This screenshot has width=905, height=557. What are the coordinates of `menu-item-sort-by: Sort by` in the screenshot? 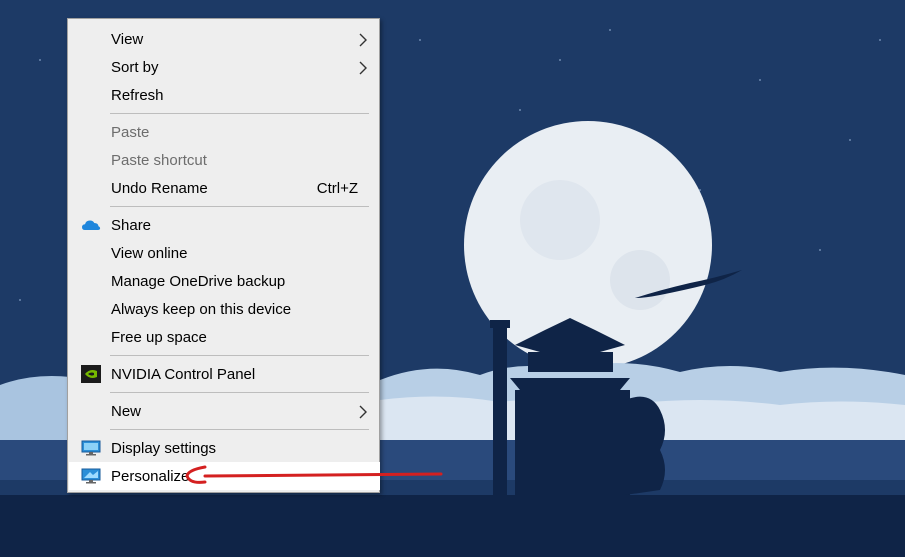 It's located at (224, 67).